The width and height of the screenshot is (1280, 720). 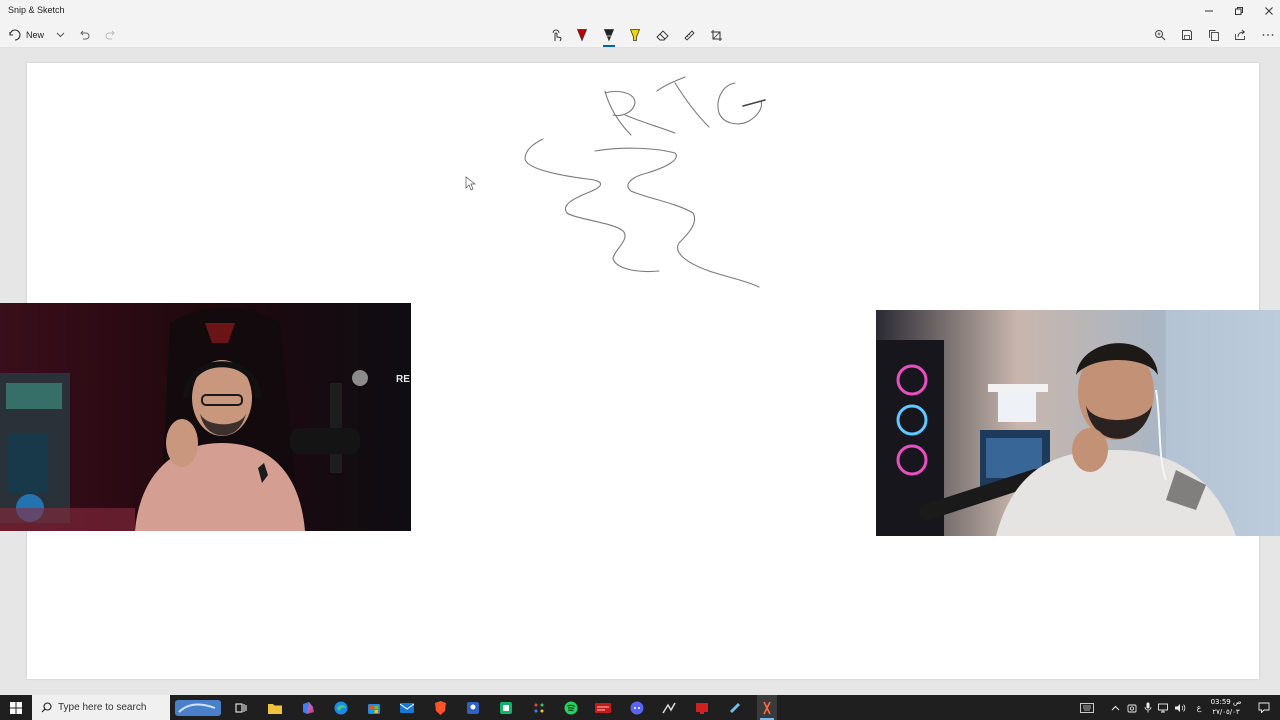 I want to click on search-icon, so click(x=46, y=707).